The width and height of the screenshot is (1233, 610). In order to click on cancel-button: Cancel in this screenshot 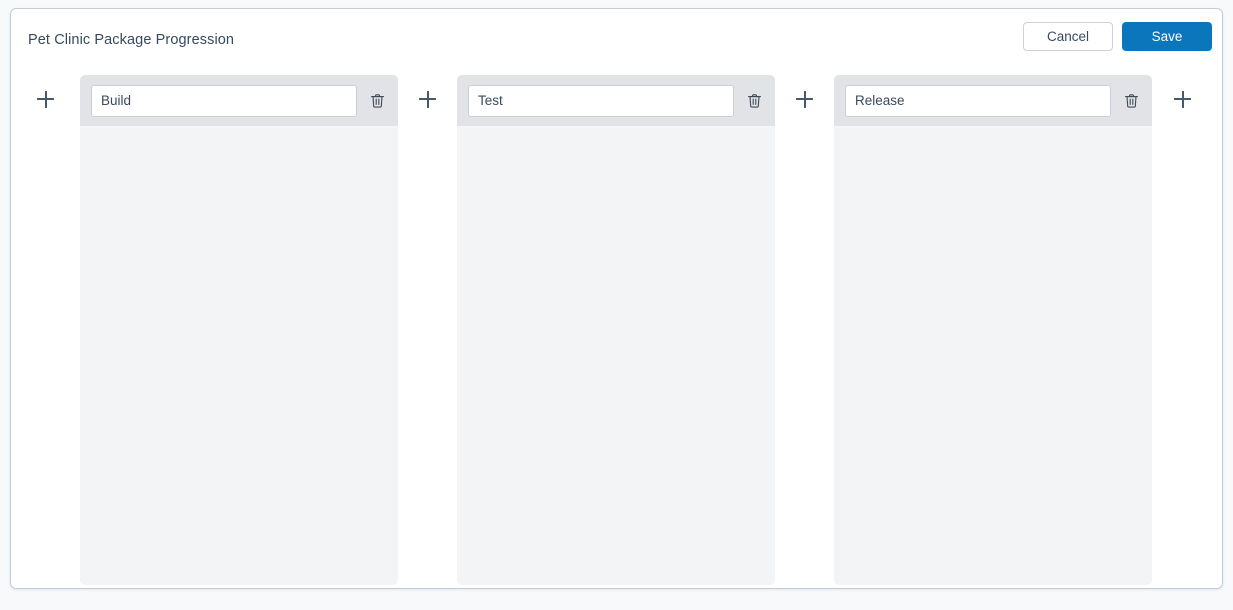, I will do `click(1068, 36)`.